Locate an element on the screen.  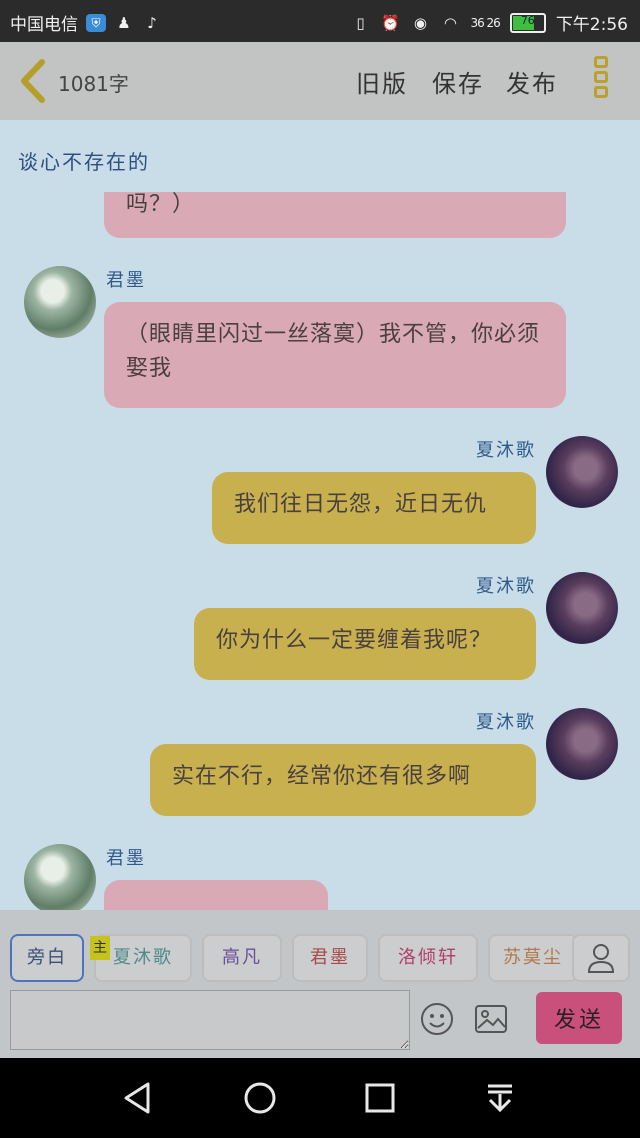
message-text: （眼睛里闪过一丝落寞）我不管，你必须娶我 is located at coordinates (333, 351).